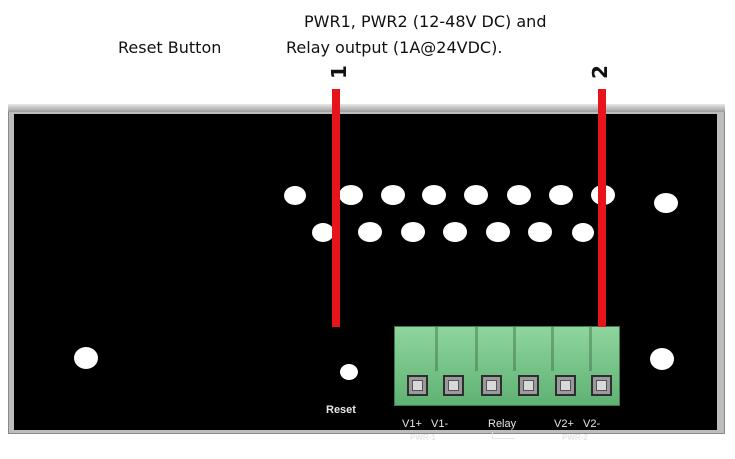 The height and width of the screenshot is (459, 735). What do you see at coordinates (412, 424) in the screenshot?
I see `terminal-label-v1-plus: V1+` at bounding box center [412, 424].